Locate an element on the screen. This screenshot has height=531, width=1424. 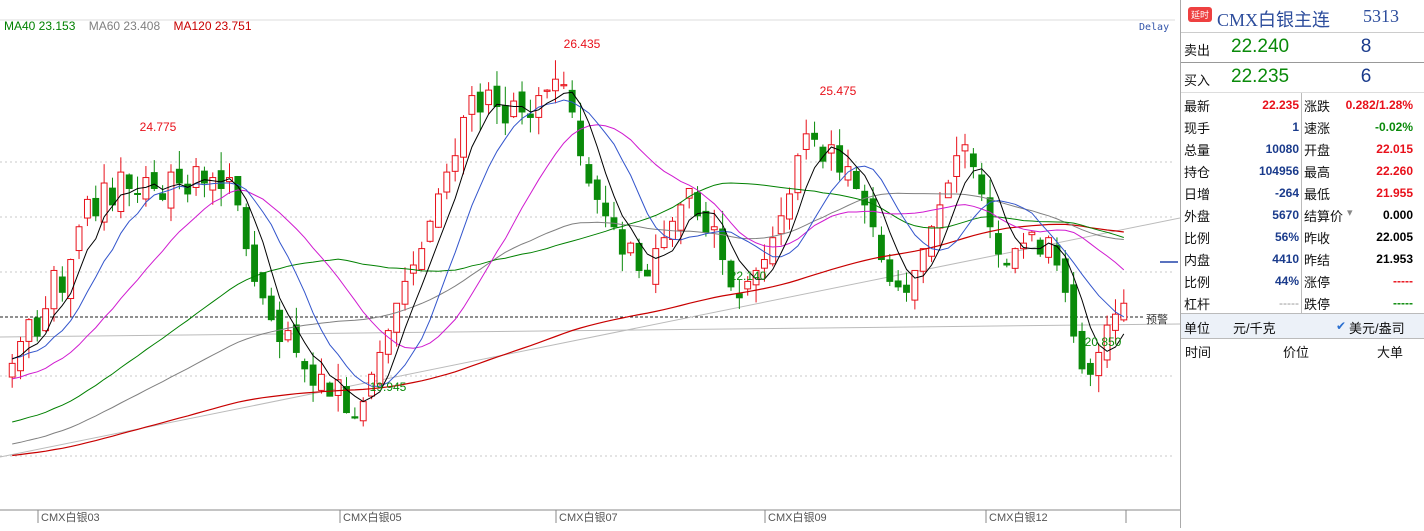
unit-option-usd-oz: 美元/盎司 is located at coordinates (1377, 327).